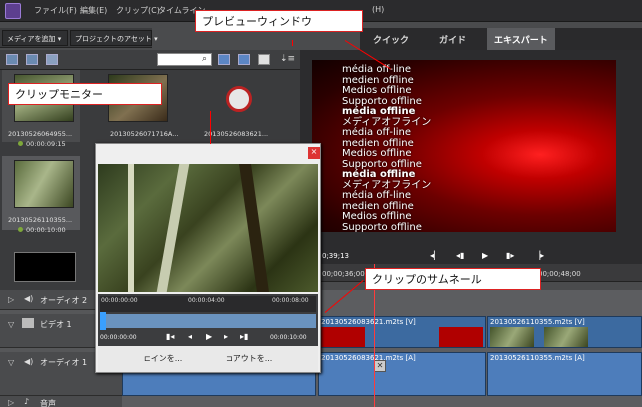  What do you see at coordinates (435, 255) in the screenshot?
I see `step-back-icon: ◂▏` at bounding box center [435, 255].